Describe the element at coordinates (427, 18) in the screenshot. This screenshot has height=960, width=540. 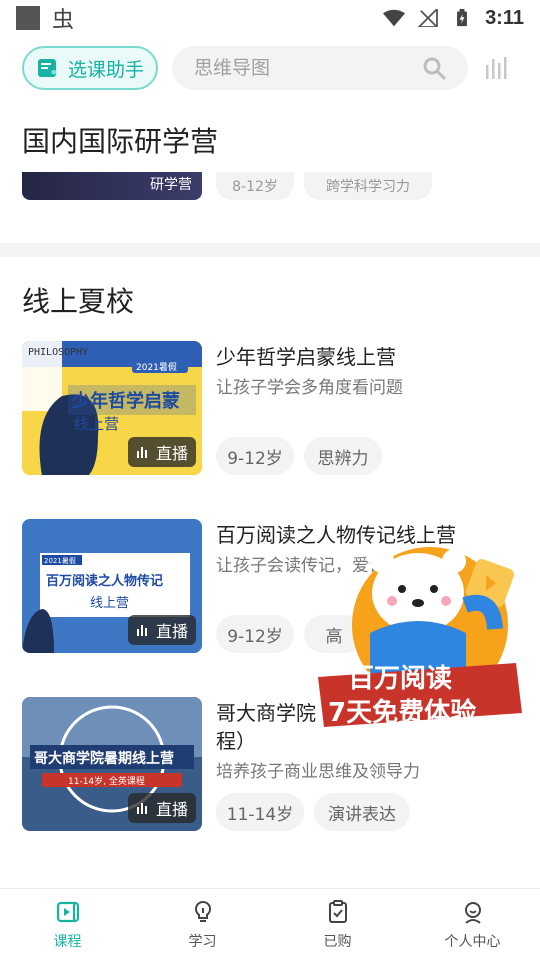
I see `no-signal-icon` at that location.